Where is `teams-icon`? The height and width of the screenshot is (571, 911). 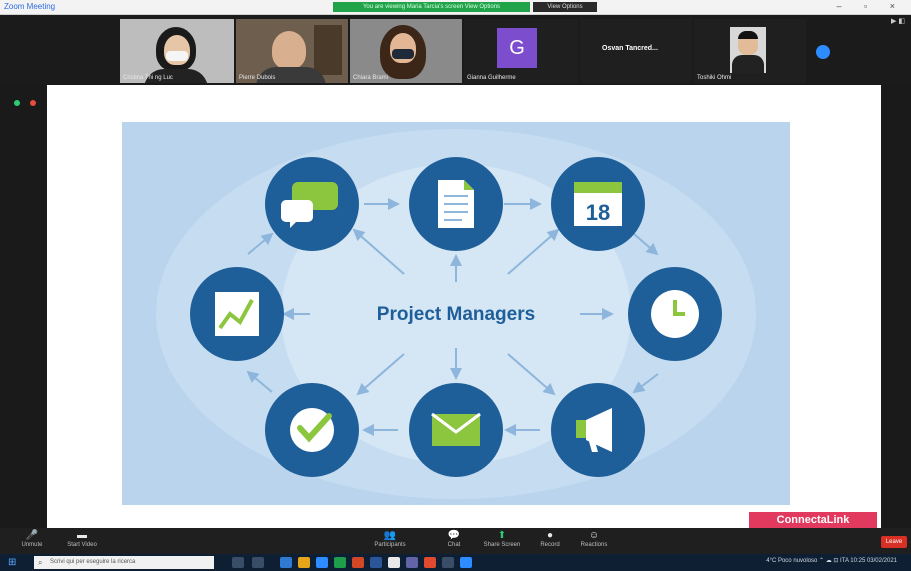
teams-icon is located at coordinates (412, 562).